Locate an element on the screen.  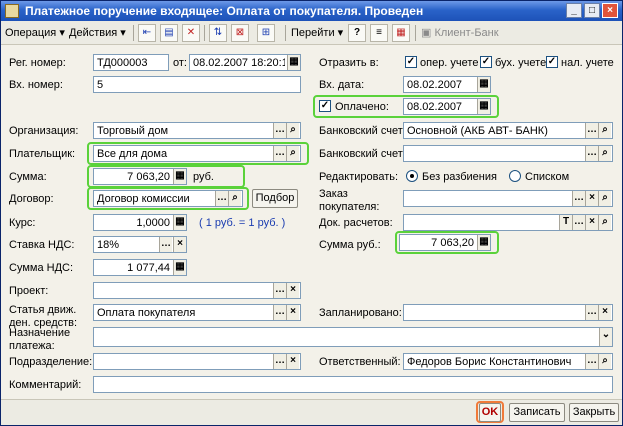
planned-field: … × is located at coordinates (508, 312).